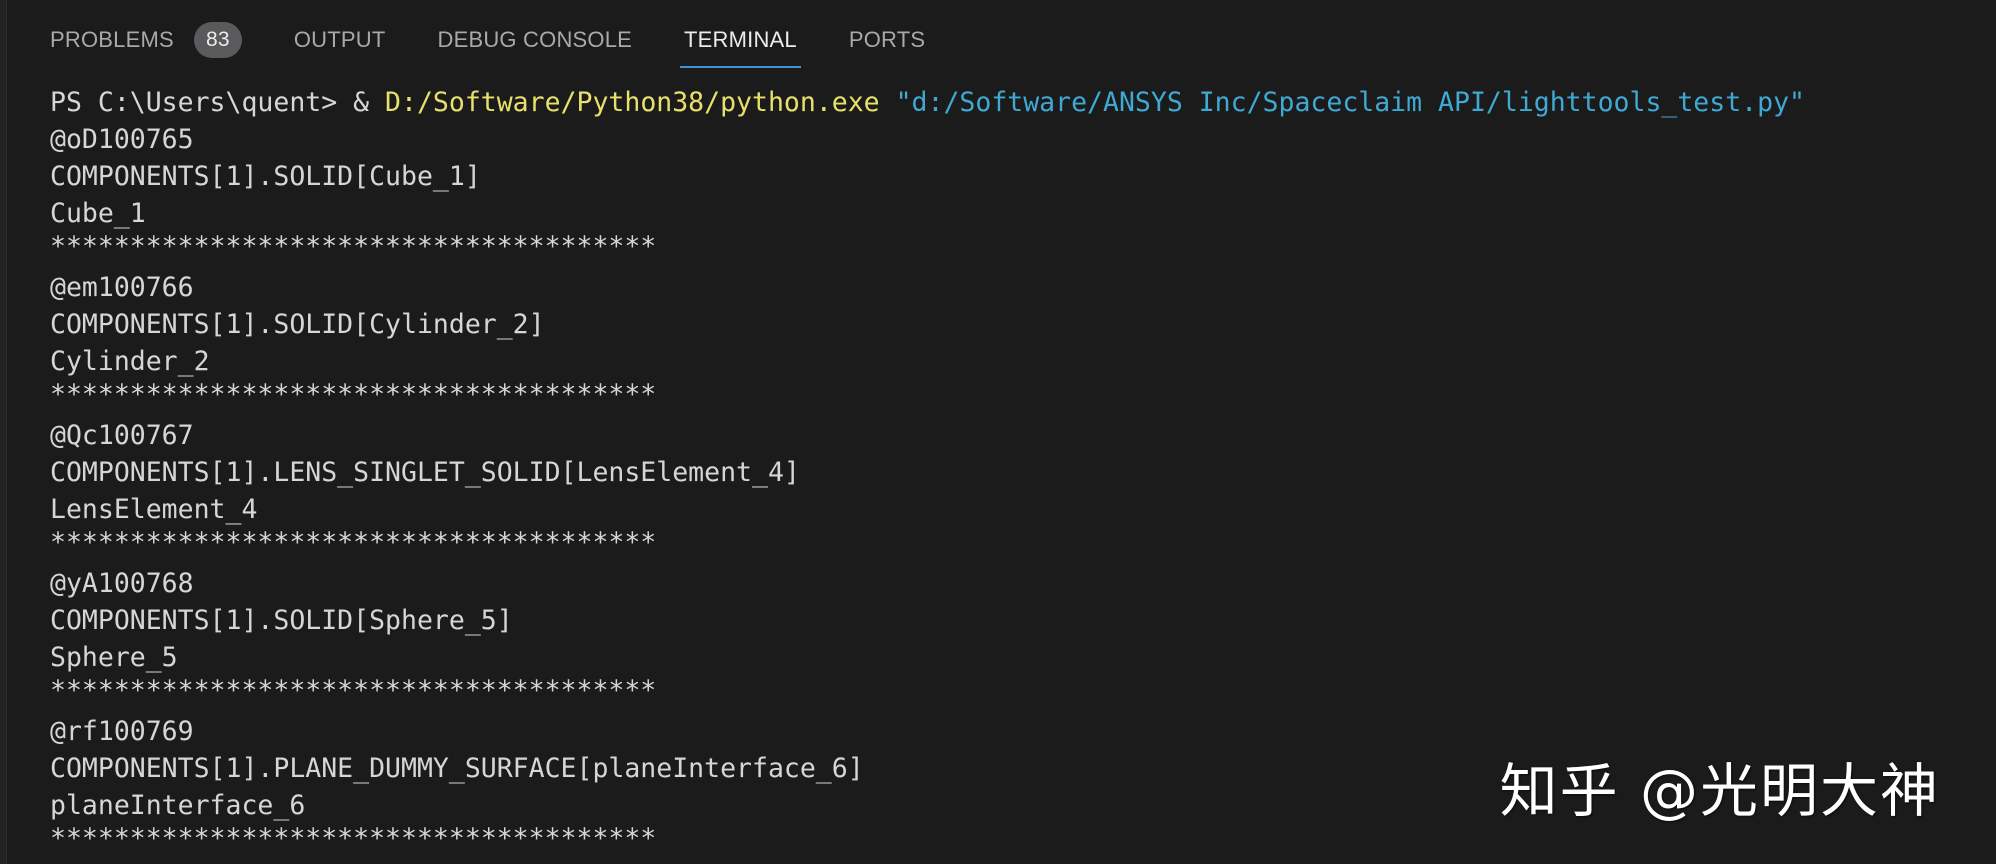 The image size is (1996, 864). What do you see at coordinates (218, 102) in the screenshot?
I see `terminal-prompt: PS C:\Users\quent> &` at bounding box center [218, 102].